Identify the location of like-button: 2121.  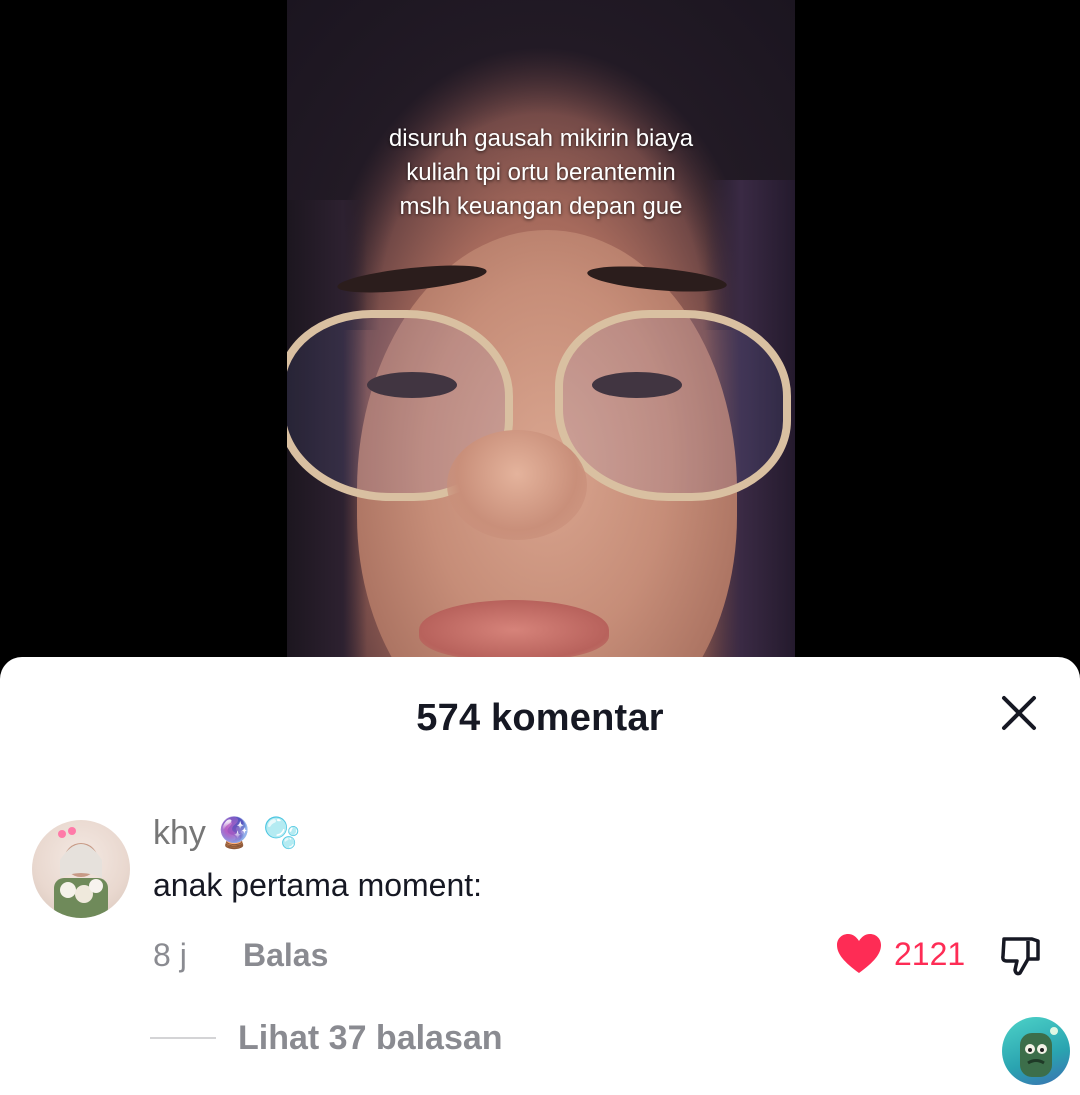
(900, 954).